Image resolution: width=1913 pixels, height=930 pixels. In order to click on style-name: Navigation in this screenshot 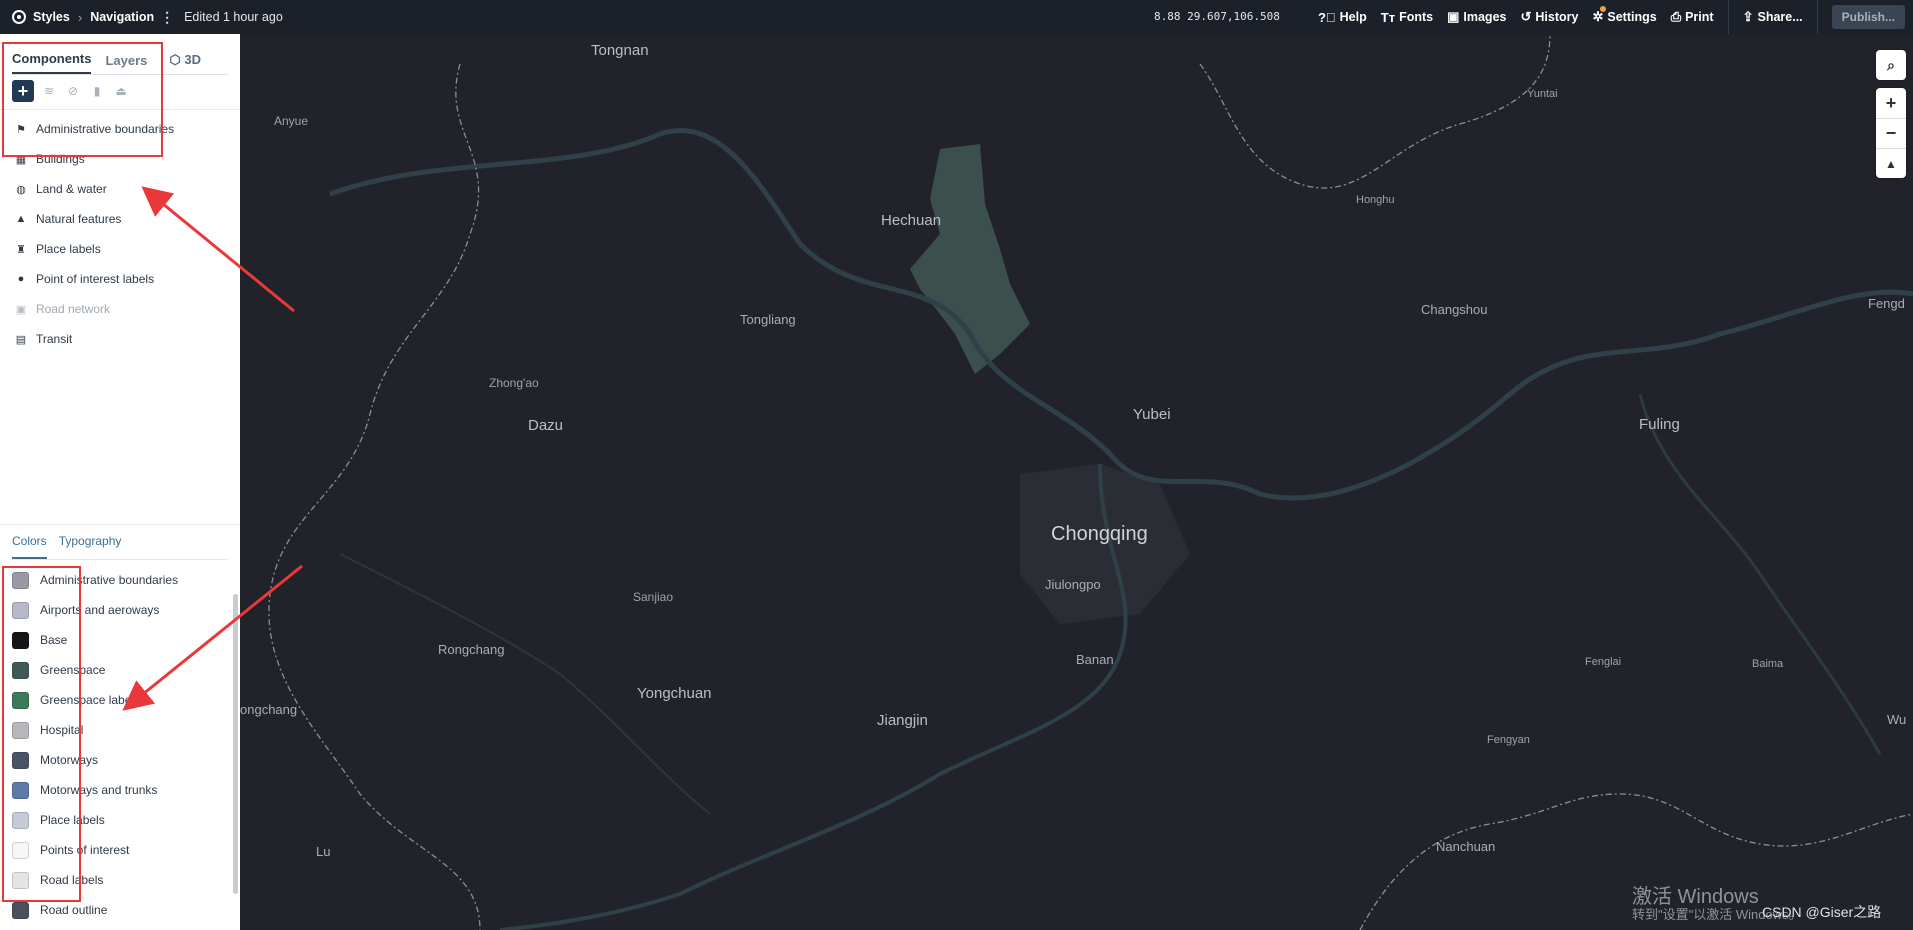, I will do `click(122, 17)`.